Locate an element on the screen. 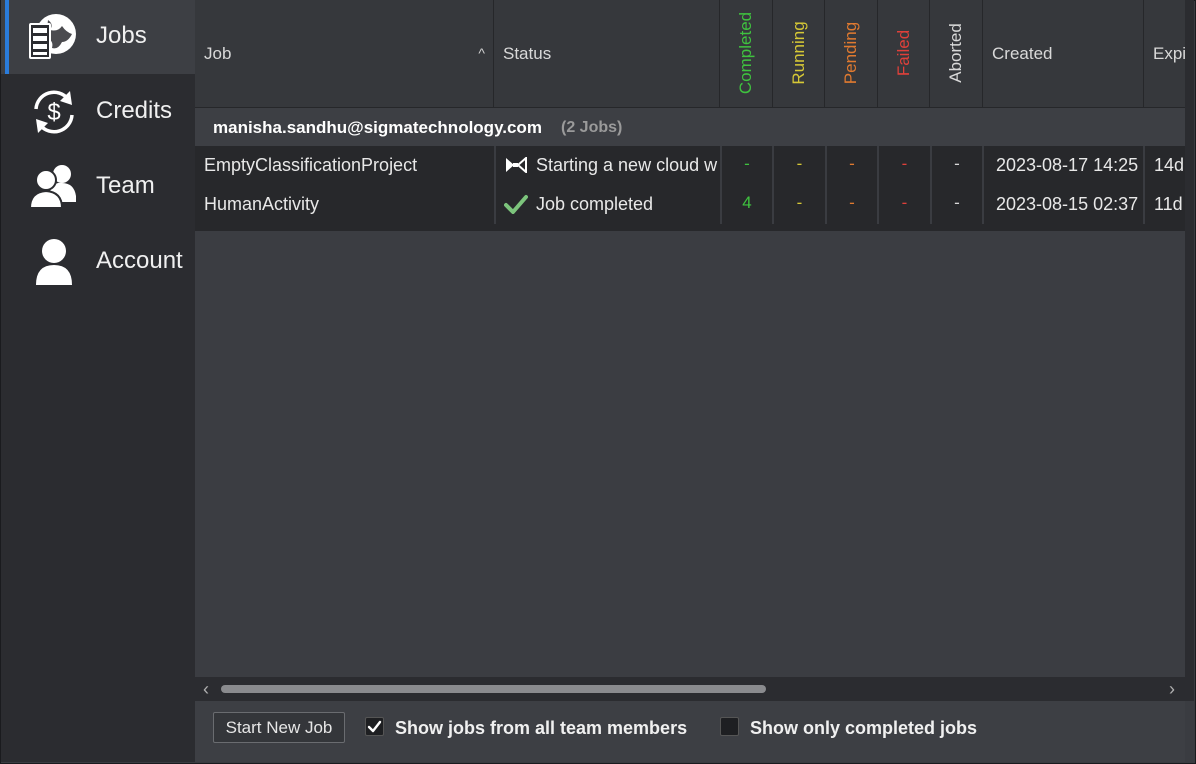  team-icon is located at coordinates (52, 187).